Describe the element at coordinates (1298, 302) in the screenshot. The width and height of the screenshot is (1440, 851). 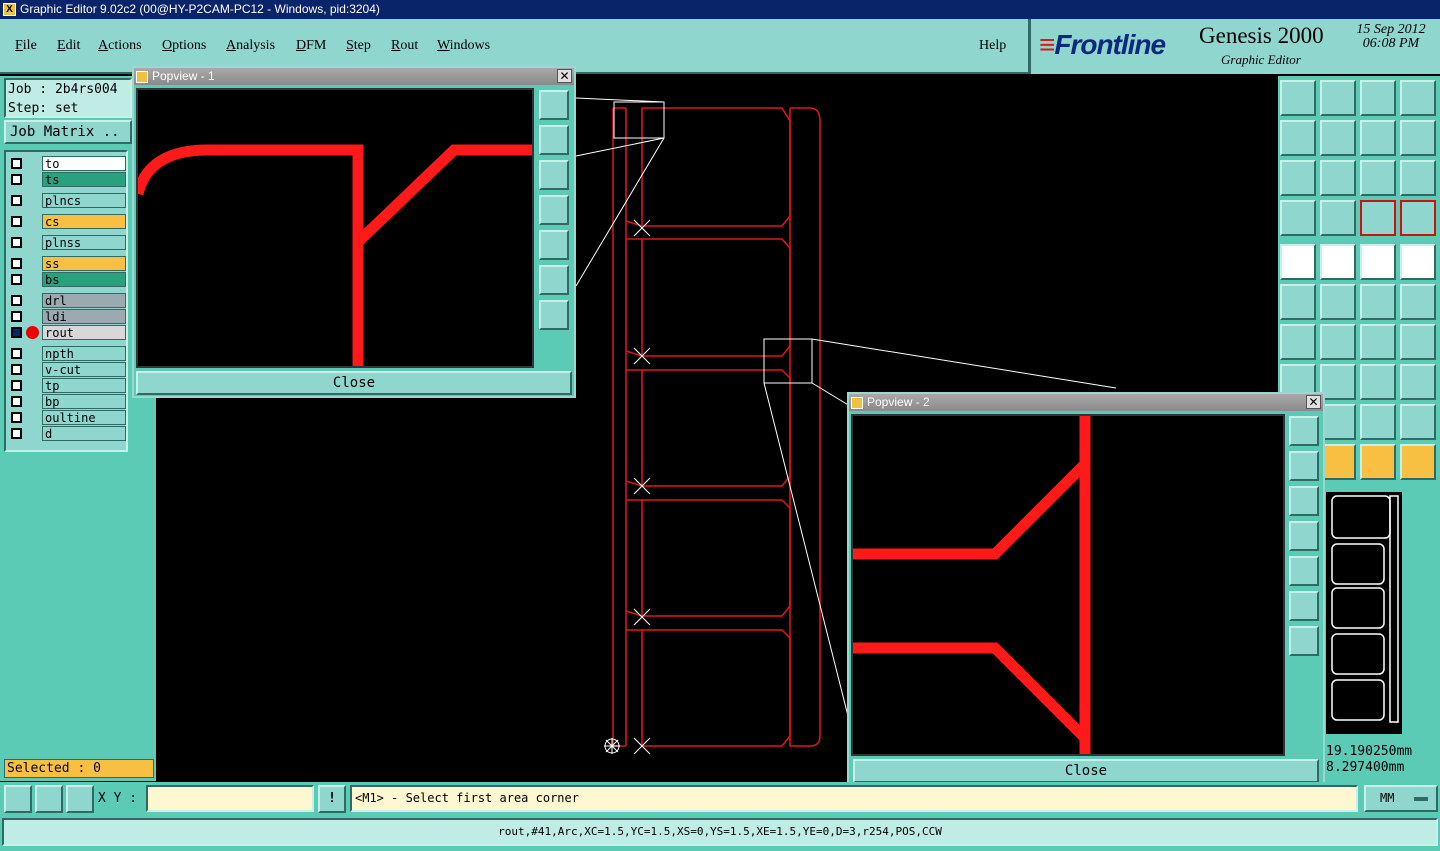
I see `connect-icon` at that location.